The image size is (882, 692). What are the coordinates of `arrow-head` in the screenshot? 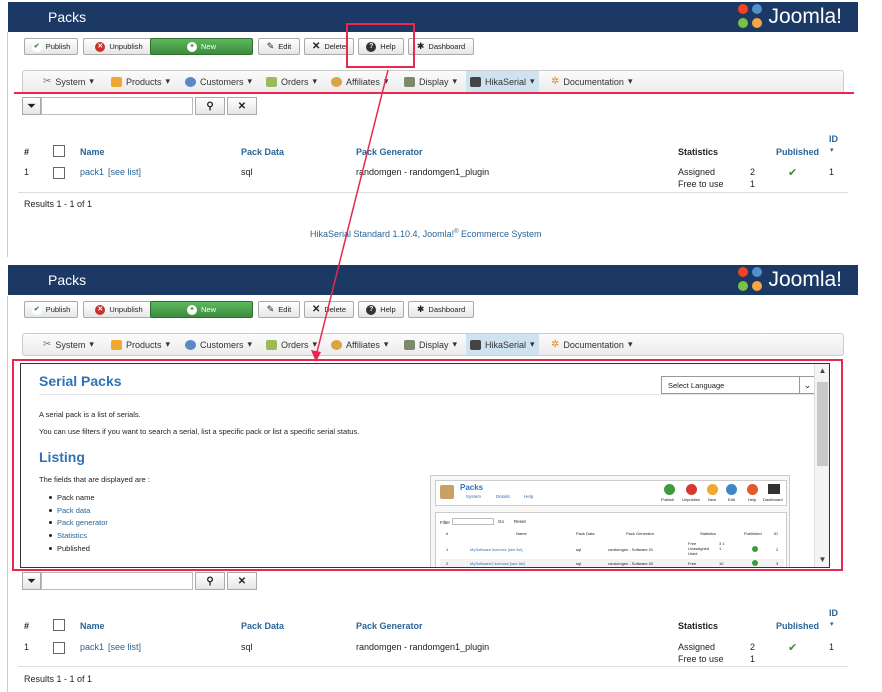 It's located at (316, 356).